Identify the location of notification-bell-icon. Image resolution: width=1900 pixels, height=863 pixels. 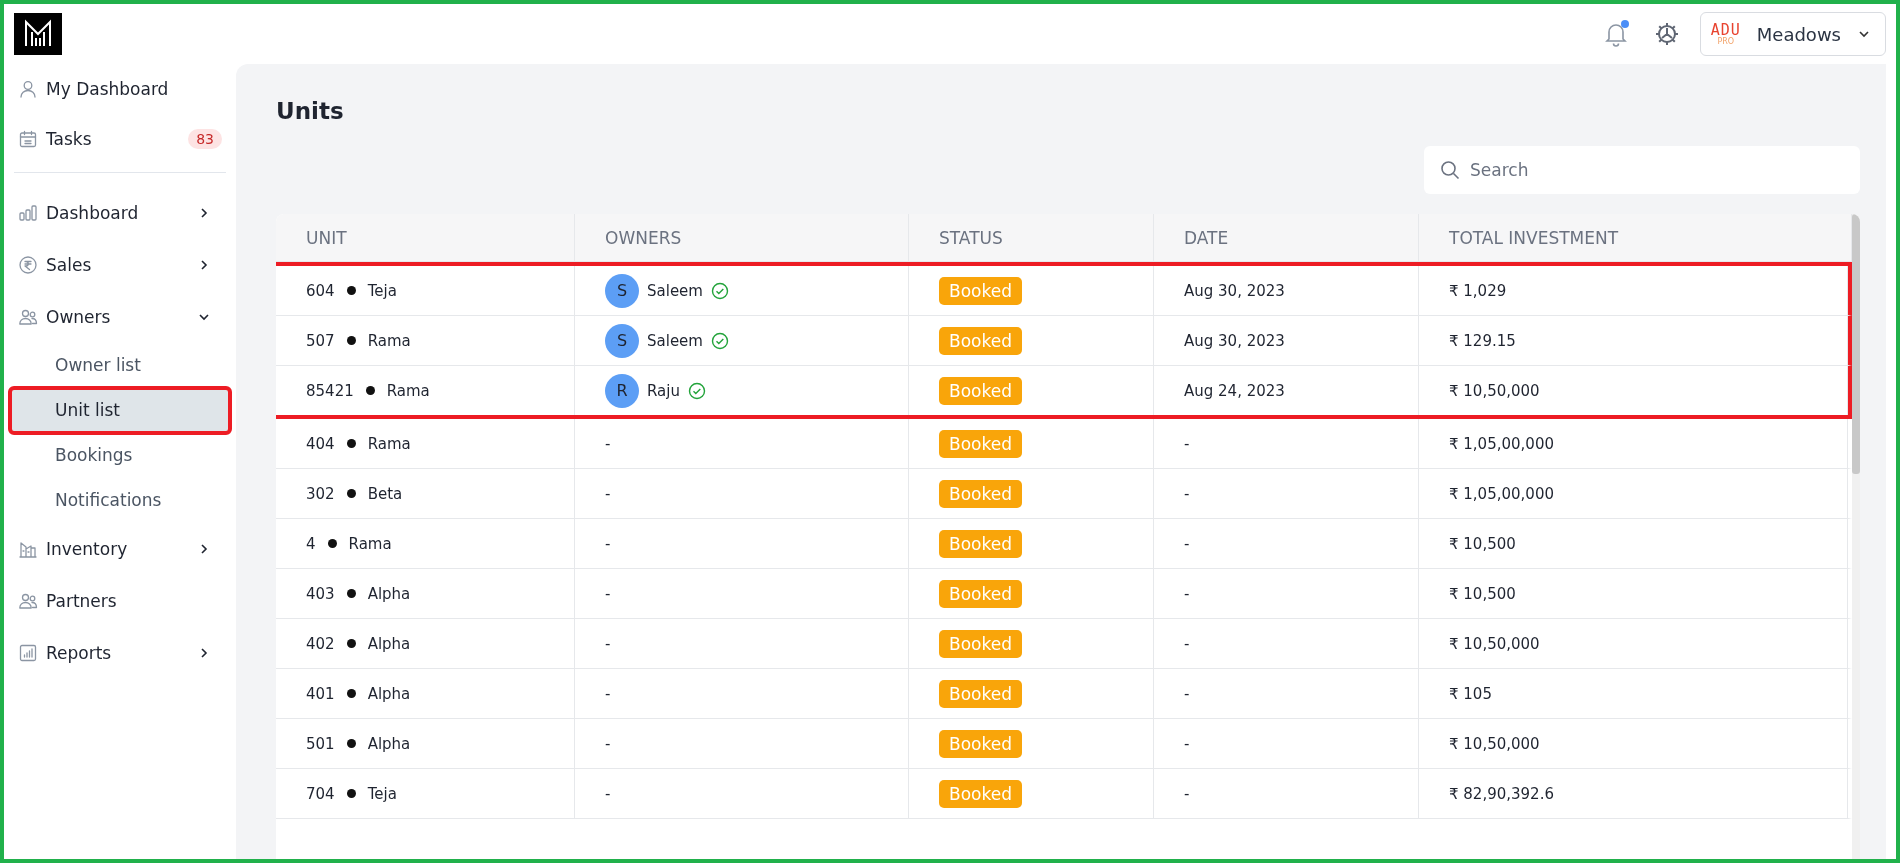
(1615, 34).